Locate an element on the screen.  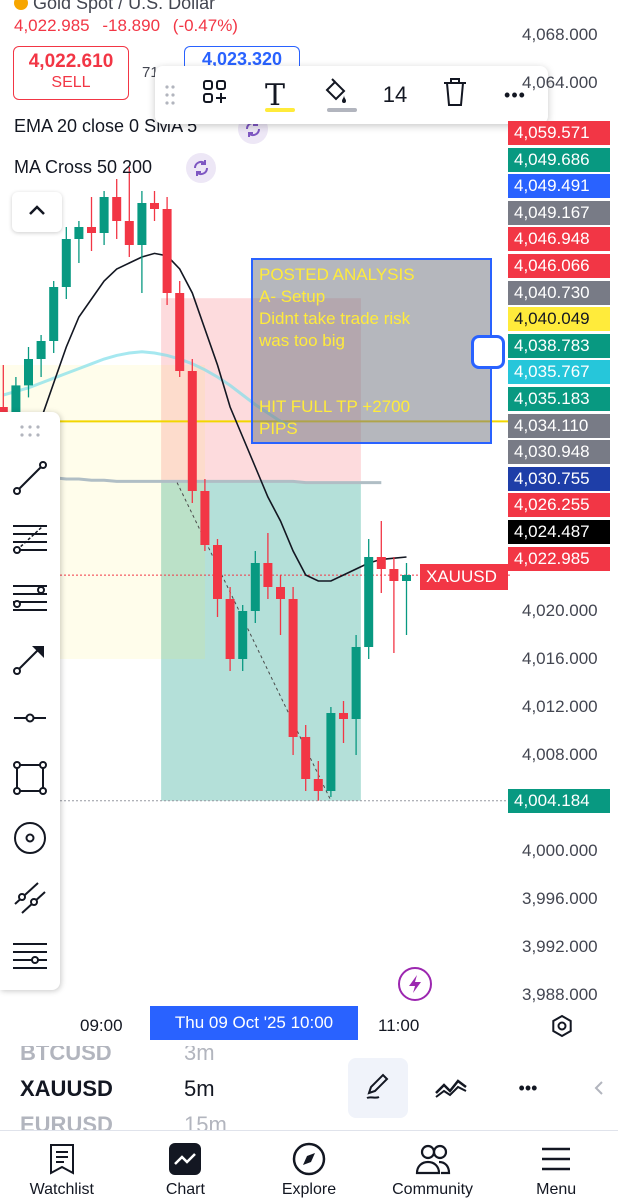
horizontal-line-icon is located at coordinates (30, 718).